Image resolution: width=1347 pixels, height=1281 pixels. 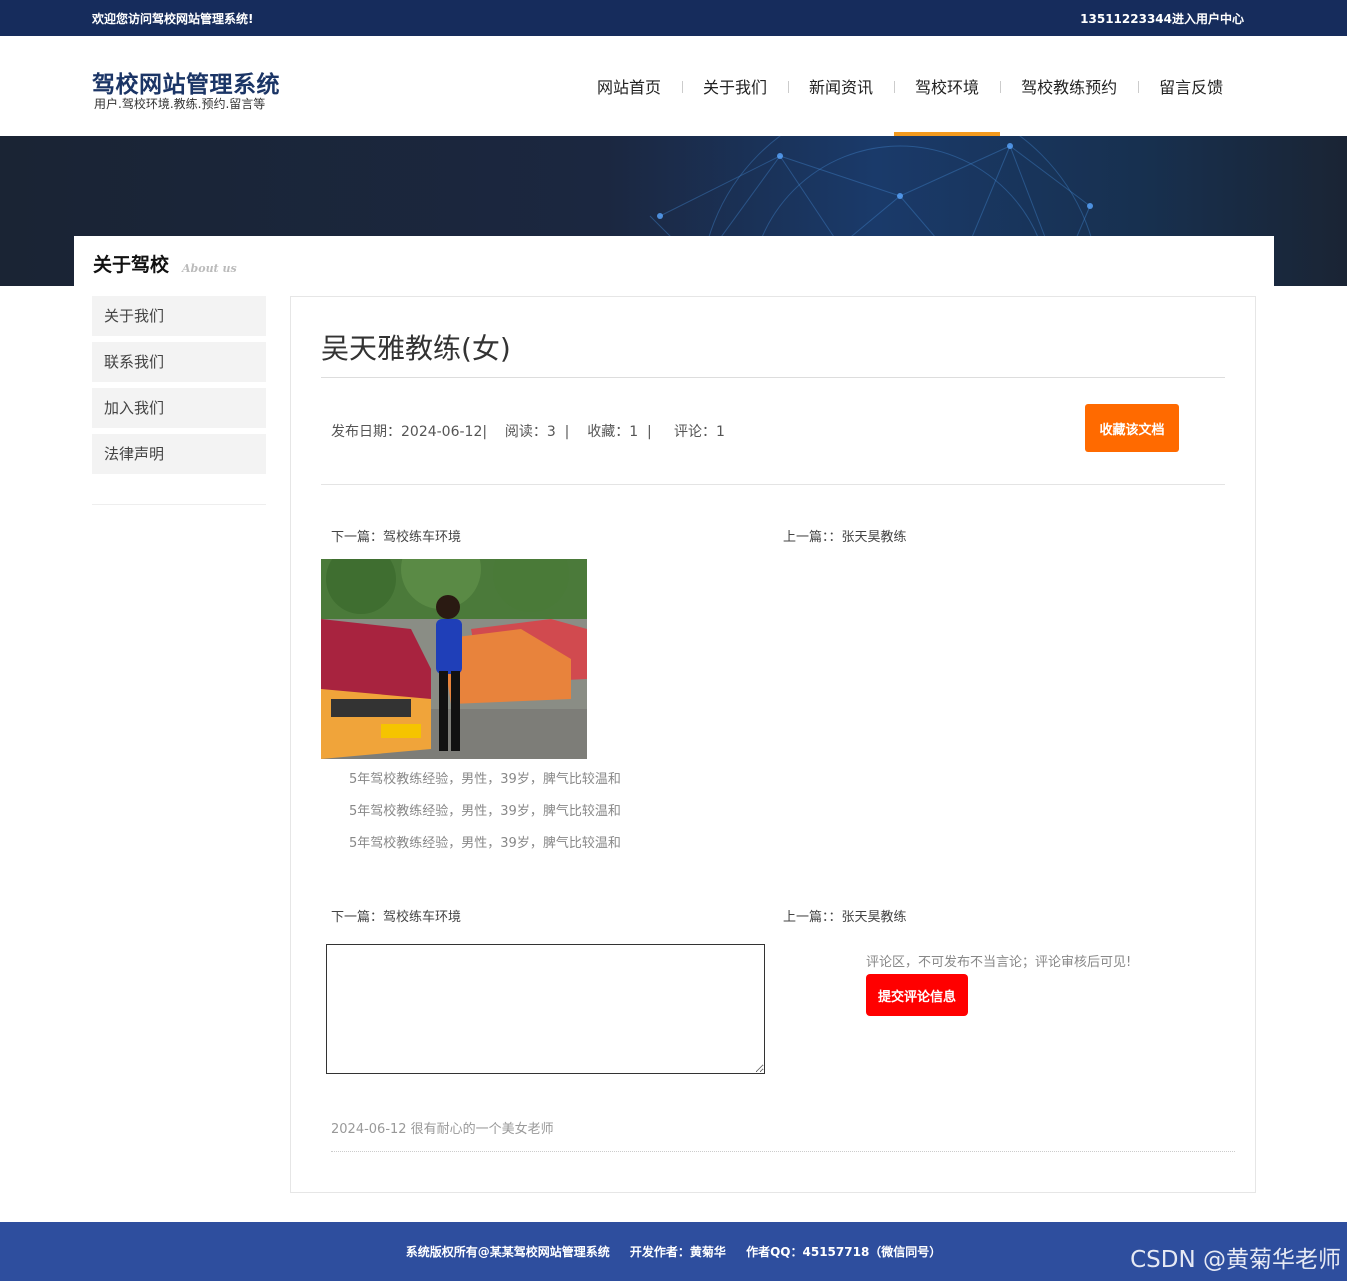 What do you see at coordinates (179, 504) in the screenshot?
I see `sidebar-divider` at bounding box center [179, 504].